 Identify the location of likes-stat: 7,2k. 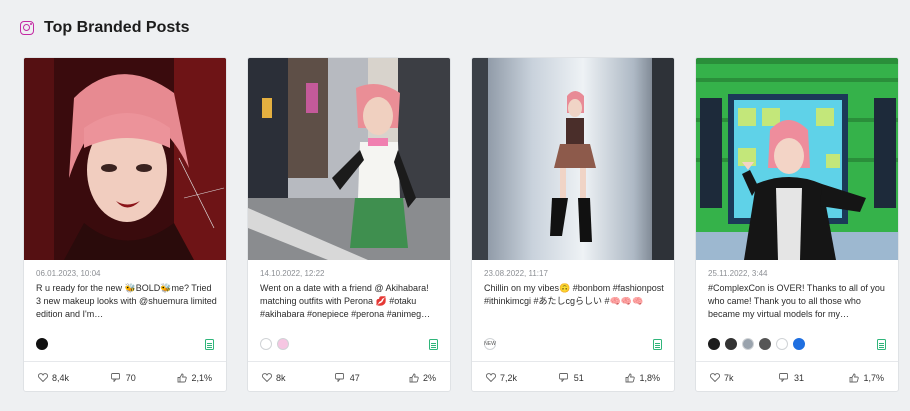
(501, 378).